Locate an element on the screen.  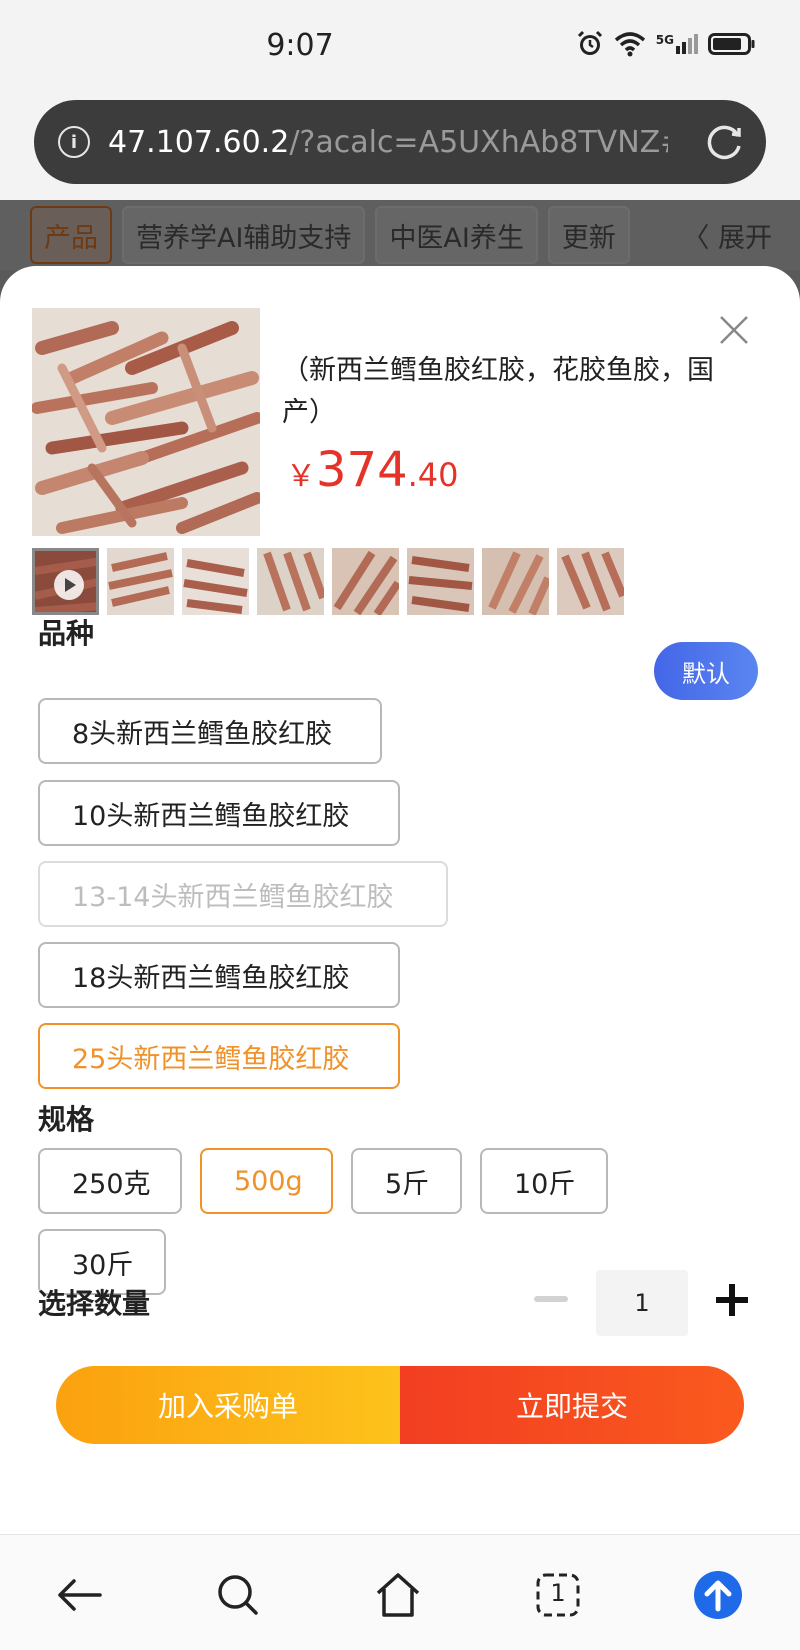
home-icon is located at coordinates (398, 1595).